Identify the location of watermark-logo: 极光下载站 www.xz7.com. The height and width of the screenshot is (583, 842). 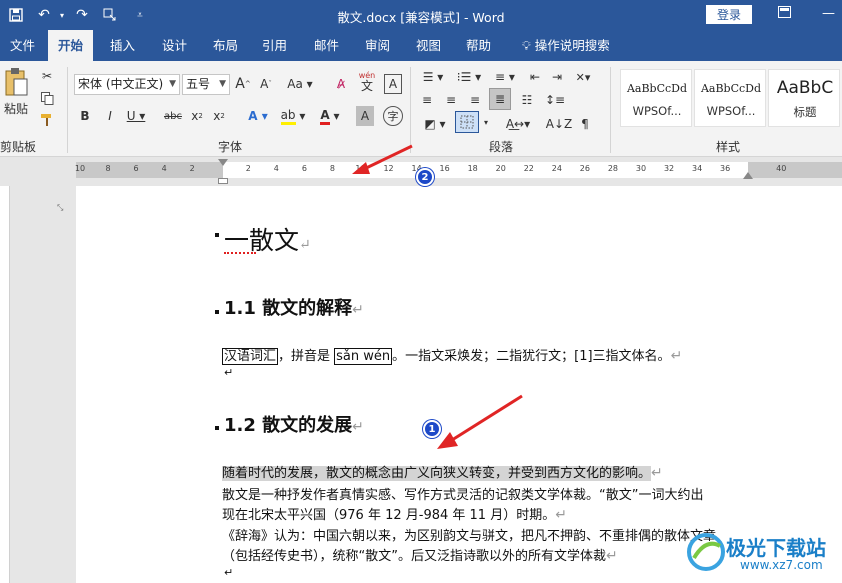
(762, 555).